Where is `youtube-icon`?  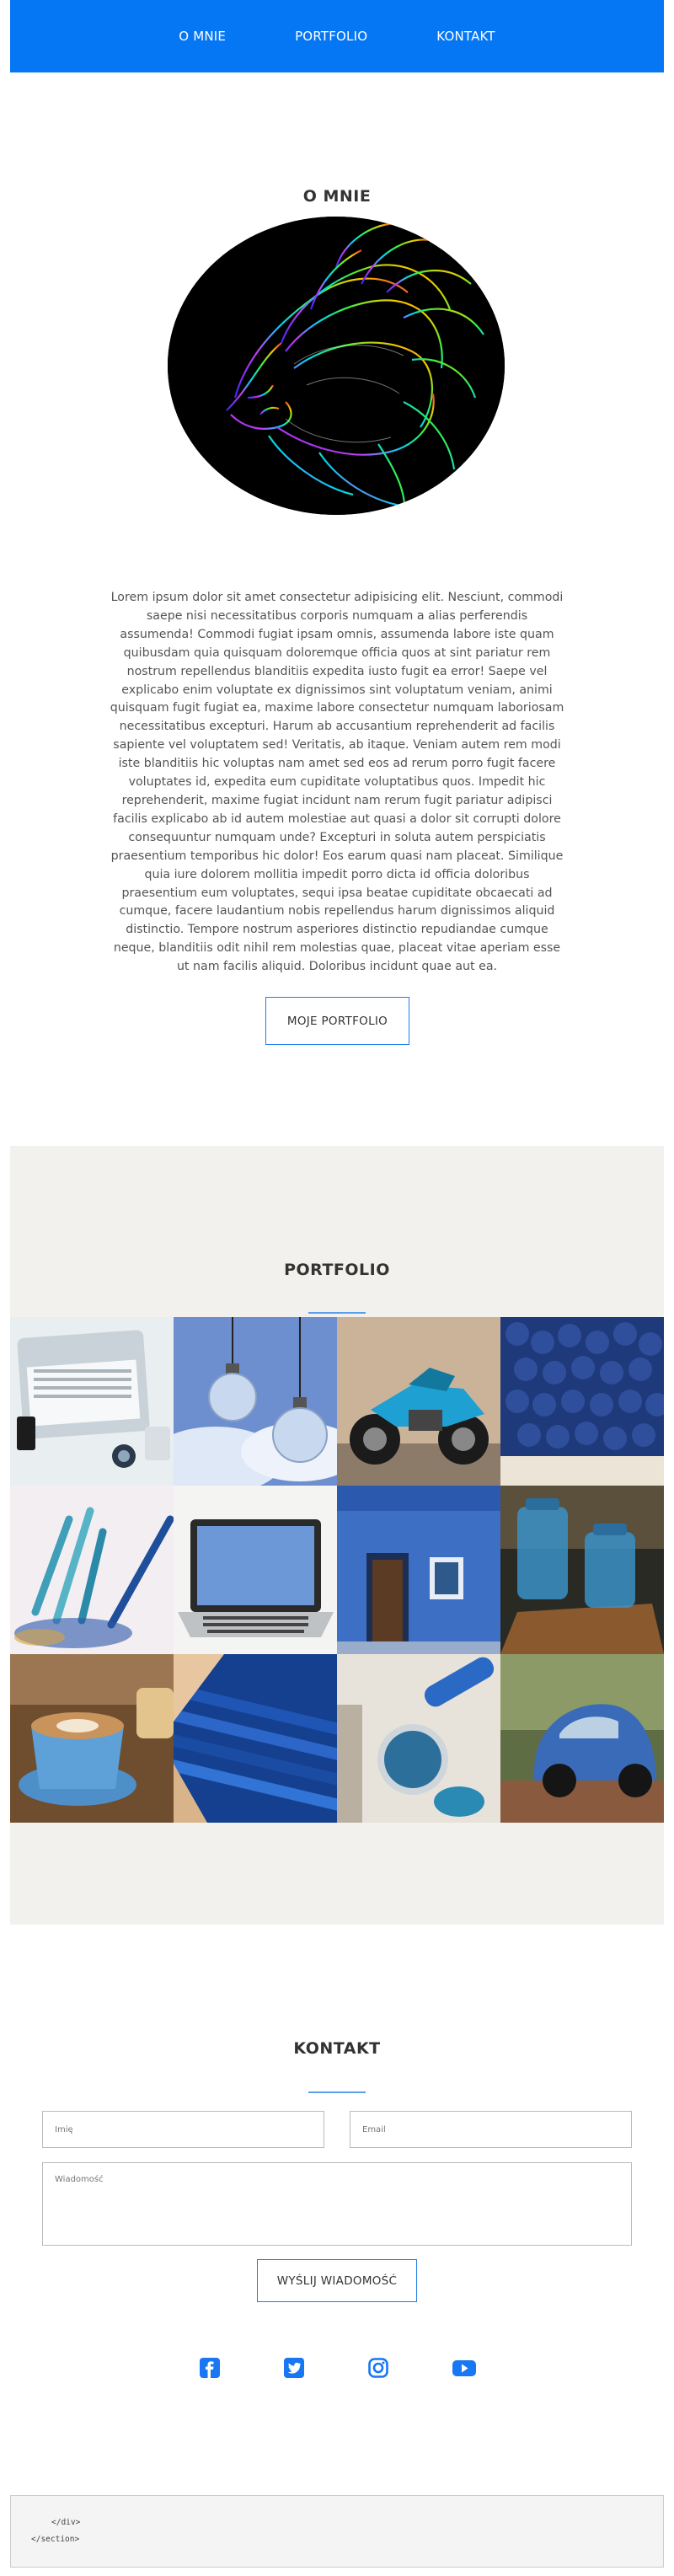 youtube-icon is located at coordinates (464, 2368).